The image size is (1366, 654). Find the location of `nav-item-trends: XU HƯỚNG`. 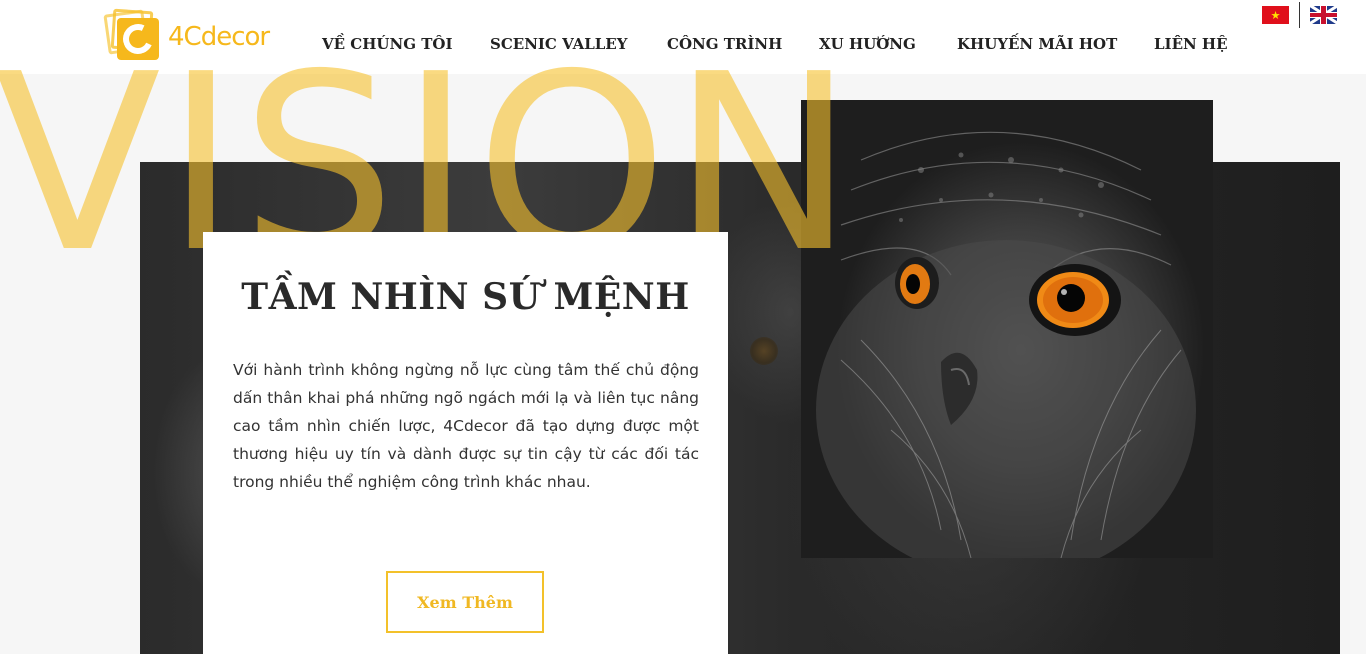

nav-item-trends: XU HƯỚNG is located at coordinates (867, 44).